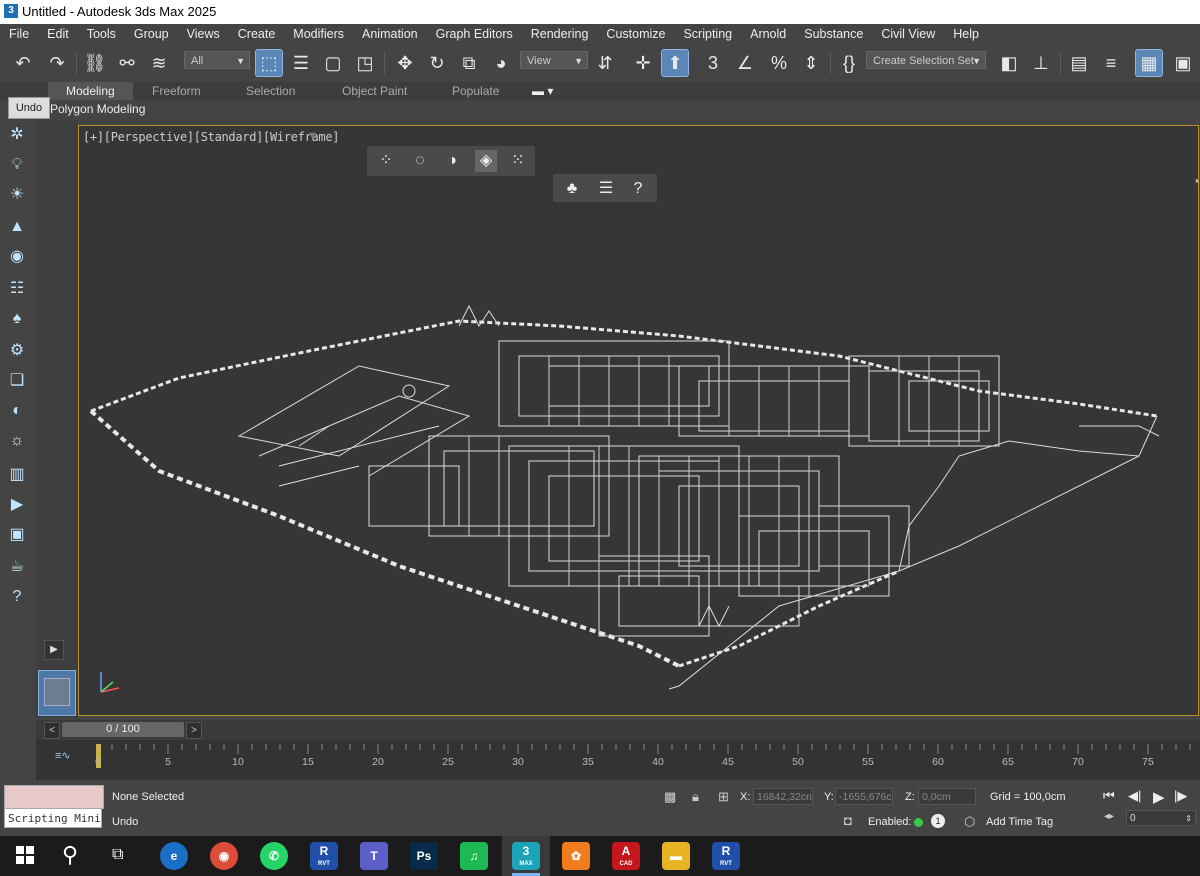  What do you see at coordinates (918, 822) in the screenshot?
I see `enabled-indicator` at bounding box center [918, 822].